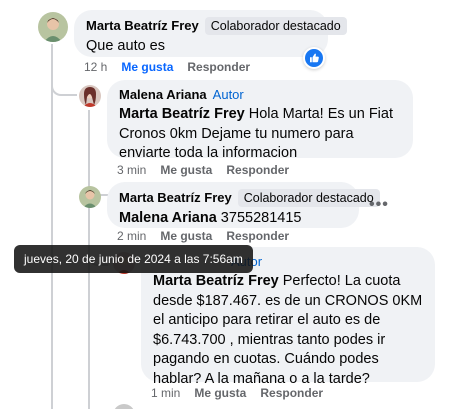  Describe the element at coordinates (52, 226) in the screenshot. I see `thread-line-main` at that location.